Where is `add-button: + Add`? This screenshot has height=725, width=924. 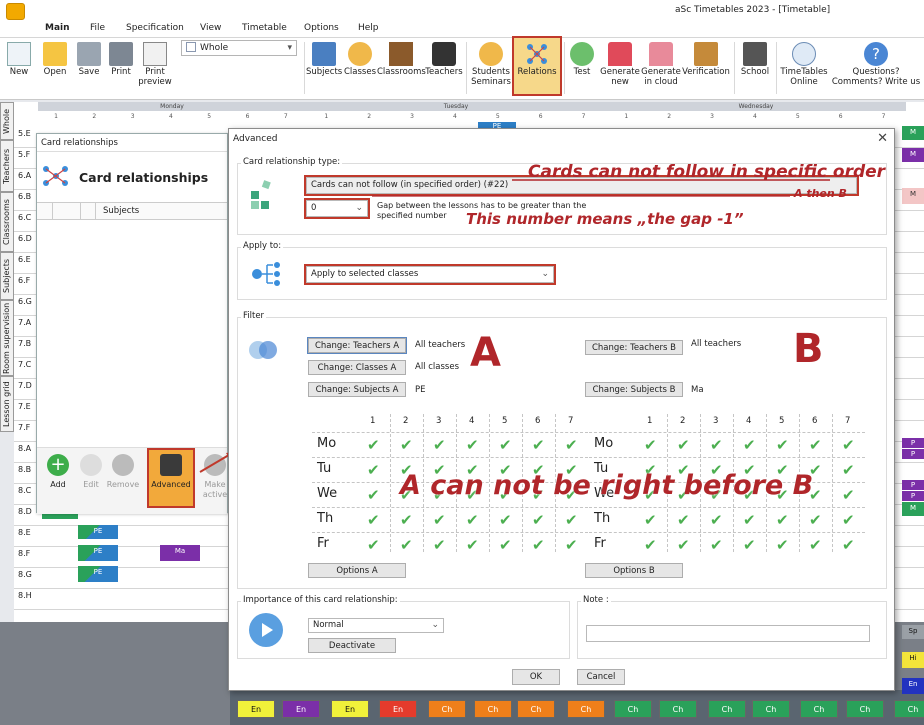 add-button: + Add is located at coordinates (58, 472).